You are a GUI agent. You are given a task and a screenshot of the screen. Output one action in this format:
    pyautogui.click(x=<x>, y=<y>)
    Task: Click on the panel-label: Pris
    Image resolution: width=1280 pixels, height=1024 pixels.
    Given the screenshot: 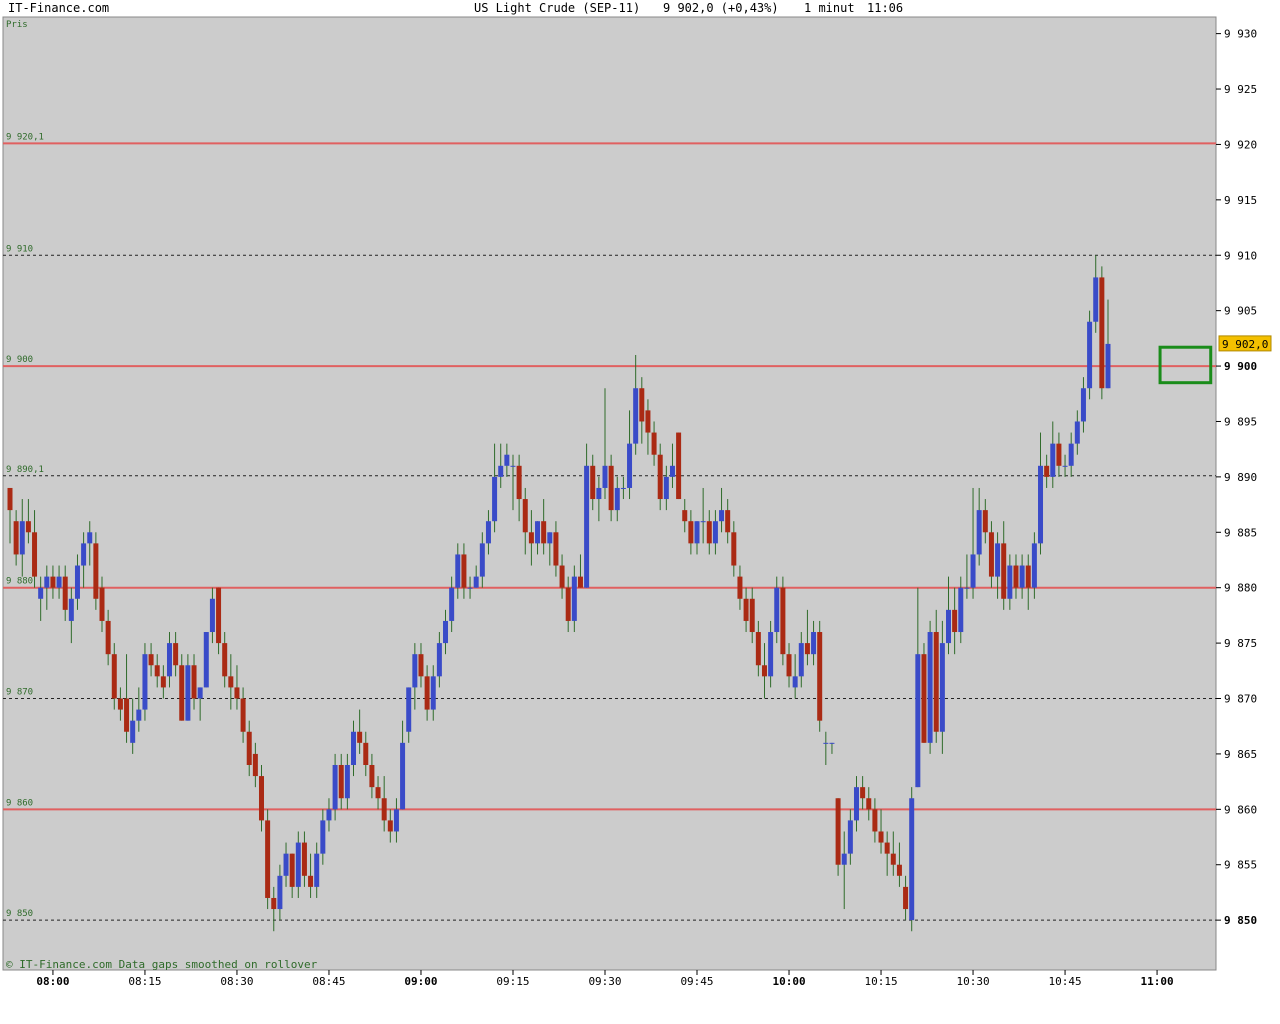 What is the action you would take?
    pyautogui.click(x=17, y=25)
    